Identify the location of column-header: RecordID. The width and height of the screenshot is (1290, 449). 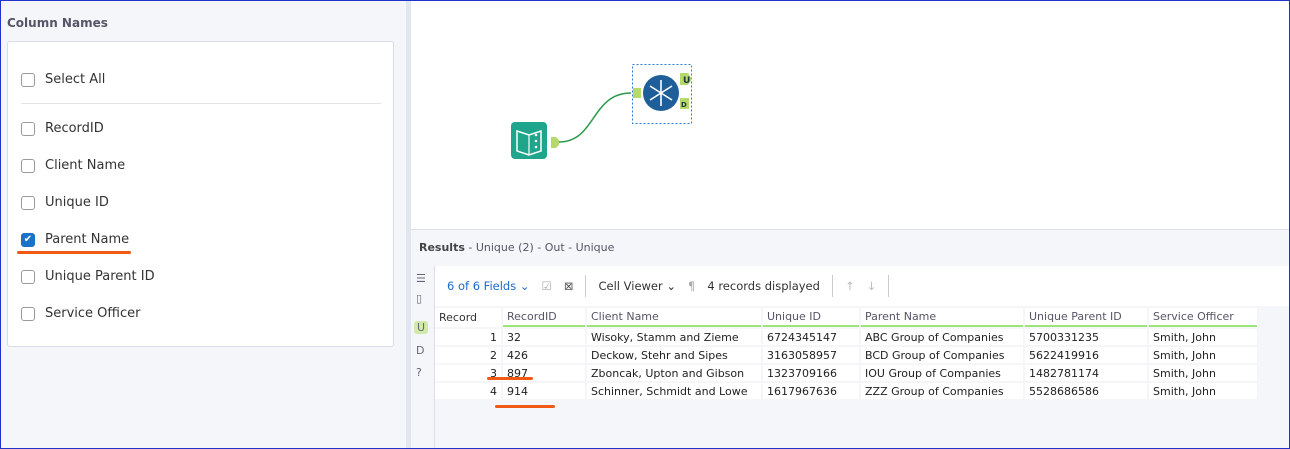
(544, 317).